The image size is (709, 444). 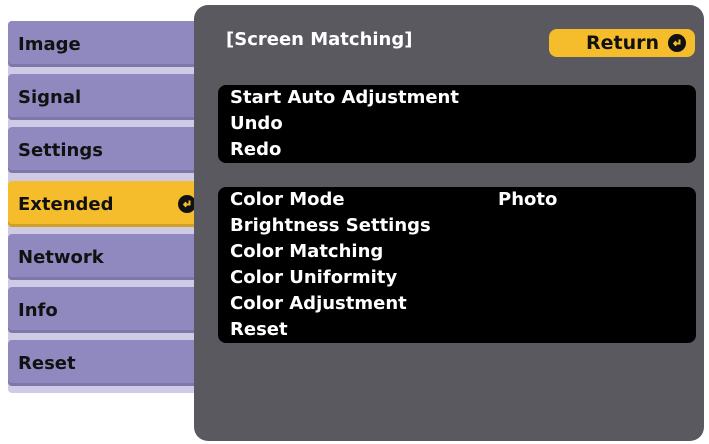 What do you see at coordinates (49, 44) in the screenshot?
I see `sidebar-item-label: Image` at bounding box center [49, 44].